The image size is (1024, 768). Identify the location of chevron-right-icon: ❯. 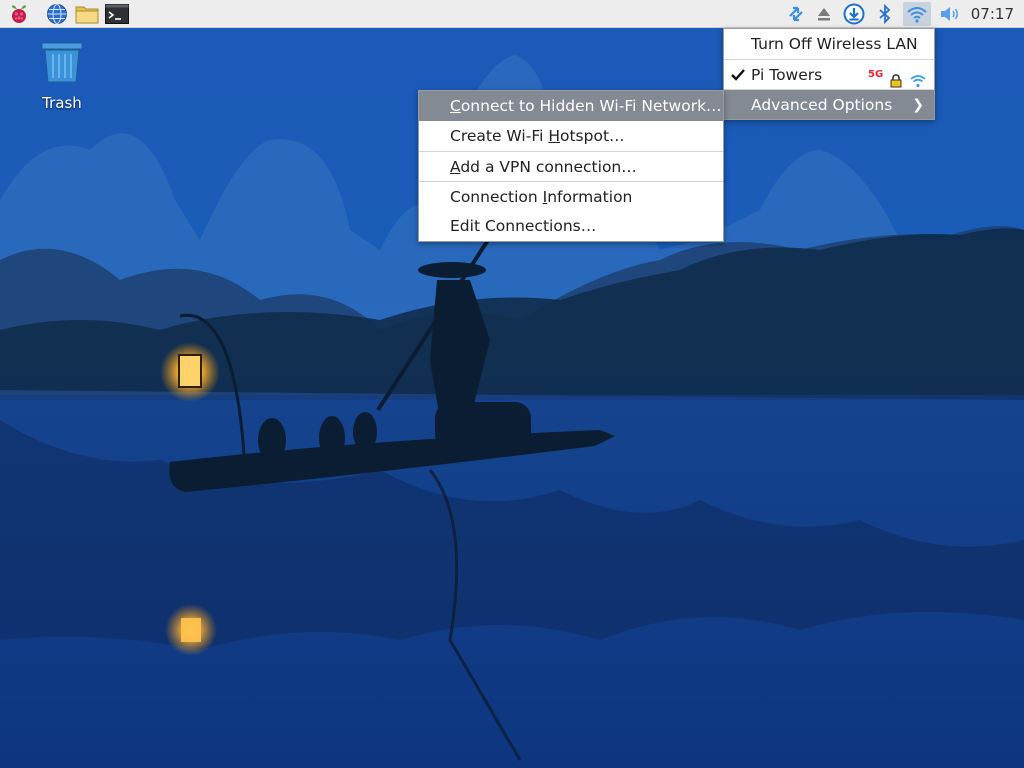
(918, 105).